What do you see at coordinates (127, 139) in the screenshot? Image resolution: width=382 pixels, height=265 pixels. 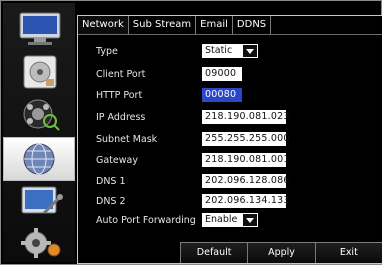 I see `subnet-mask-label: Subnet Mask` at bounding box center [127, 139].